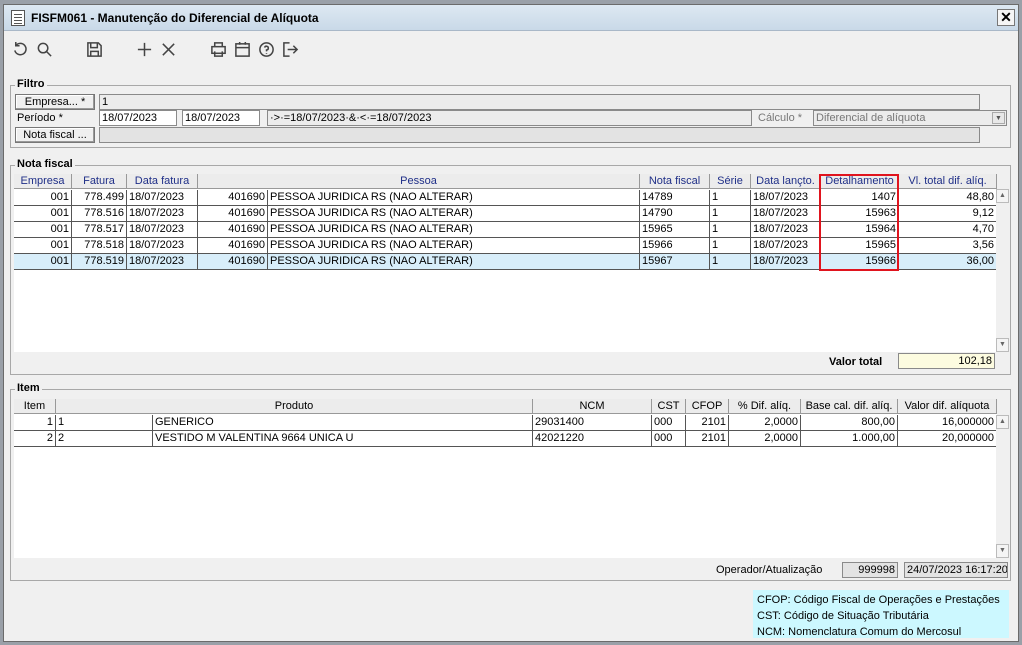  What do you see at coordinates (104, 423) in the screenshot?
I see `cell-produto-codigo: 1` at bounding box center [104, 423].